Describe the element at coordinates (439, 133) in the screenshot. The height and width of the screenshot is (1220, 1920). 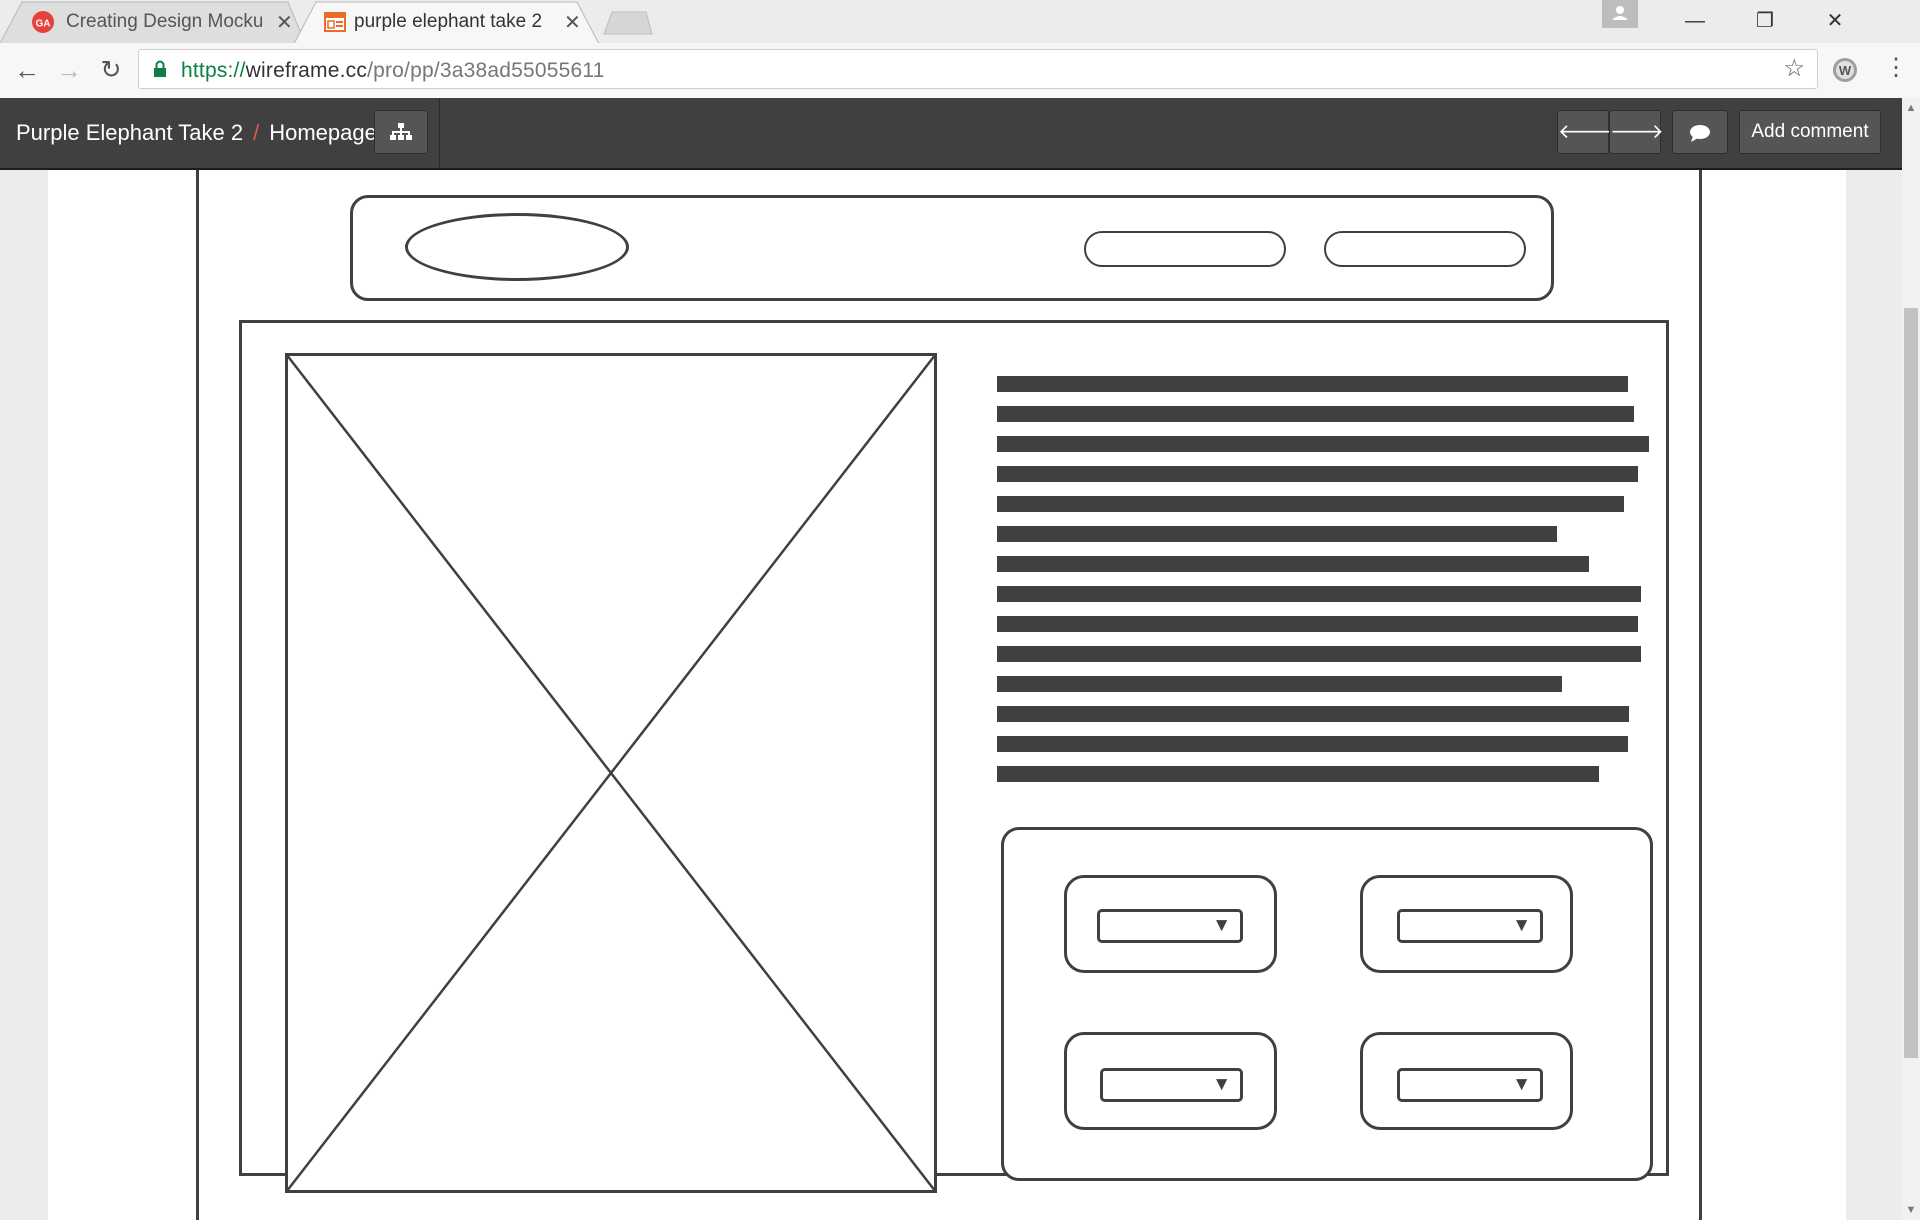
I see `divider` at that location.